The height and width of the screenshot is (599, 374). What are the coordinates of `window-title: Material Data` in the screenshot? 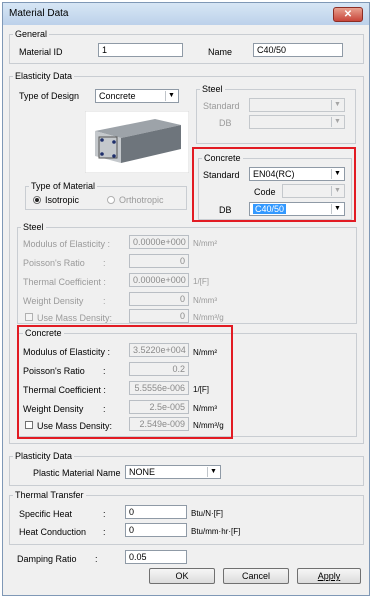 It's located at (39, 13).